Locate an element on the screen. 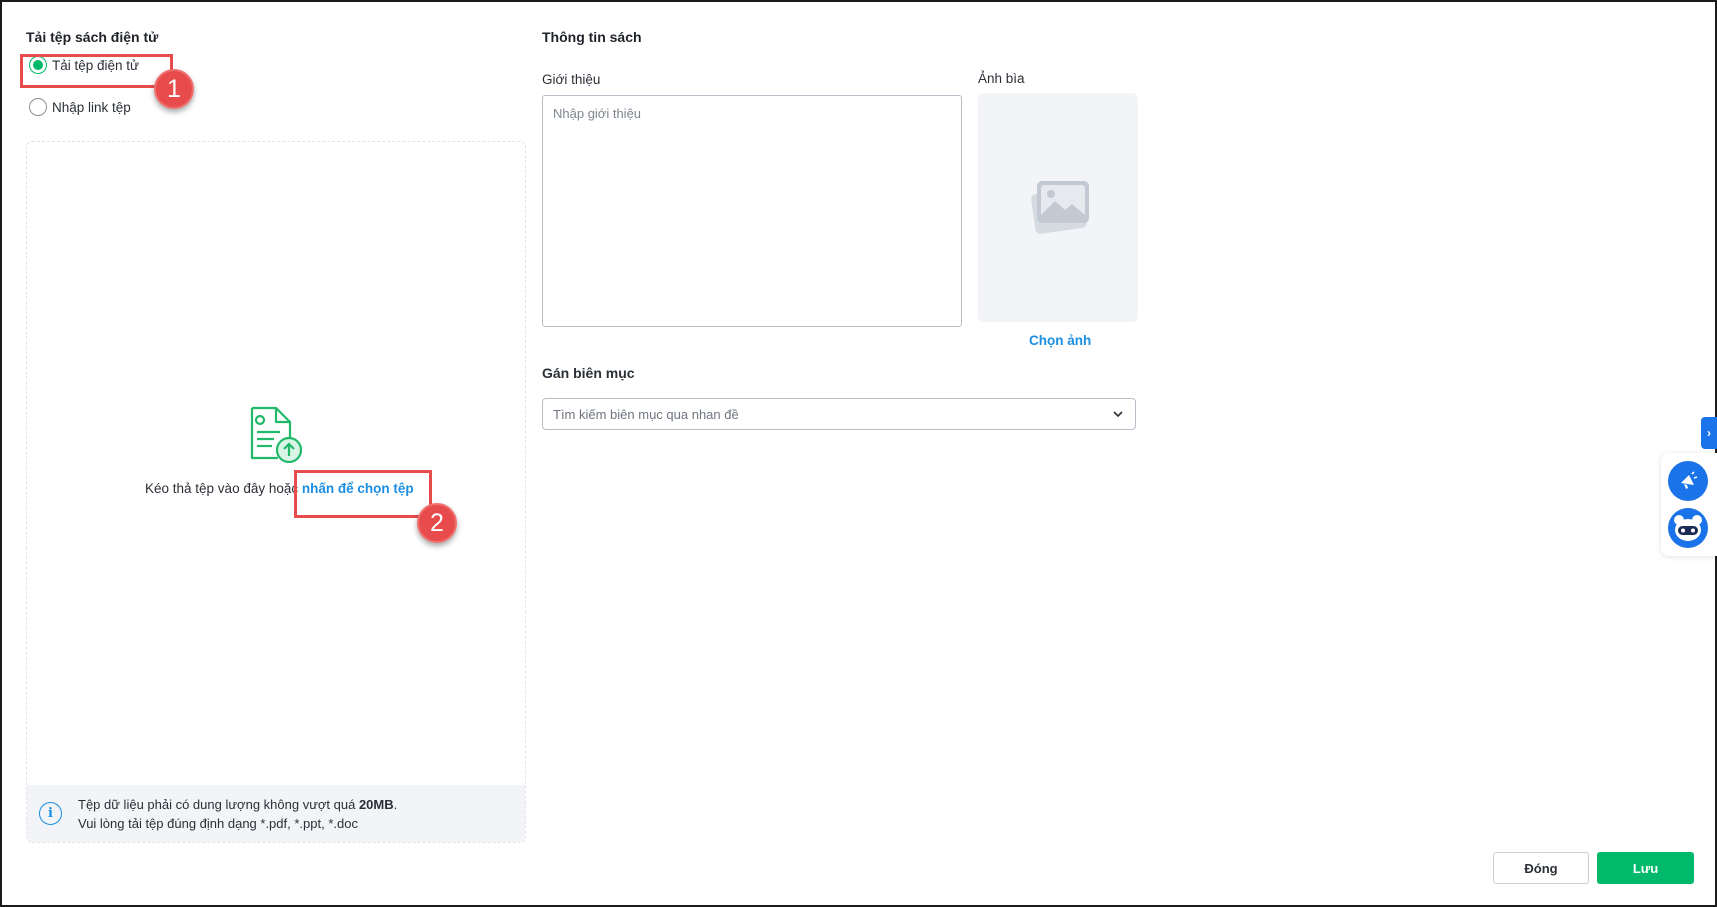 Image resolution: width=1717 pixels, height=907 pixels. annotation-highlight-choose-file is located at coordinates (363, 494).